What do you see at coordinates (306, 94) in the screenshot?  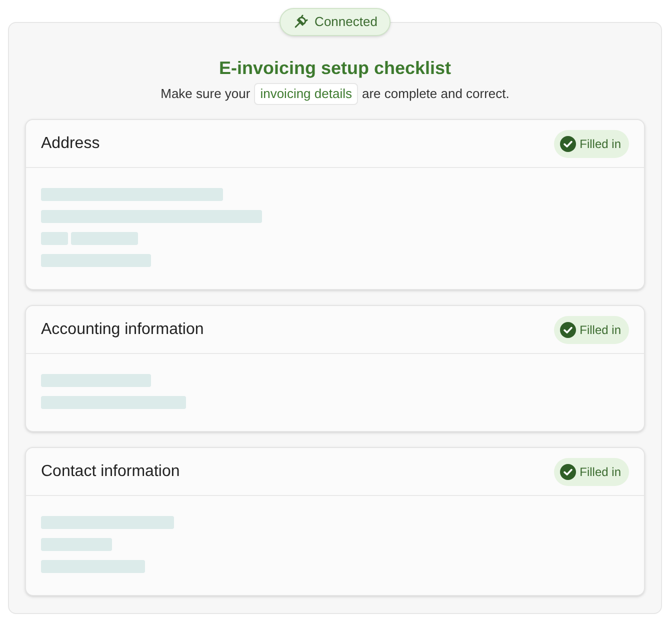 I see `invoicing-details-link: invoicing details` at bounding box center [306, 94].